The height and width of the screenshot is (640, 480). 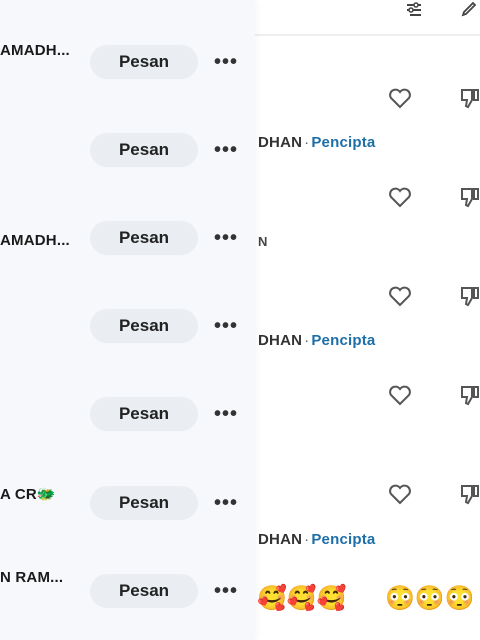 What do you see at coordinates (367, 35) in the screenshot?
I see `divider` at bounding box center [367, 35].